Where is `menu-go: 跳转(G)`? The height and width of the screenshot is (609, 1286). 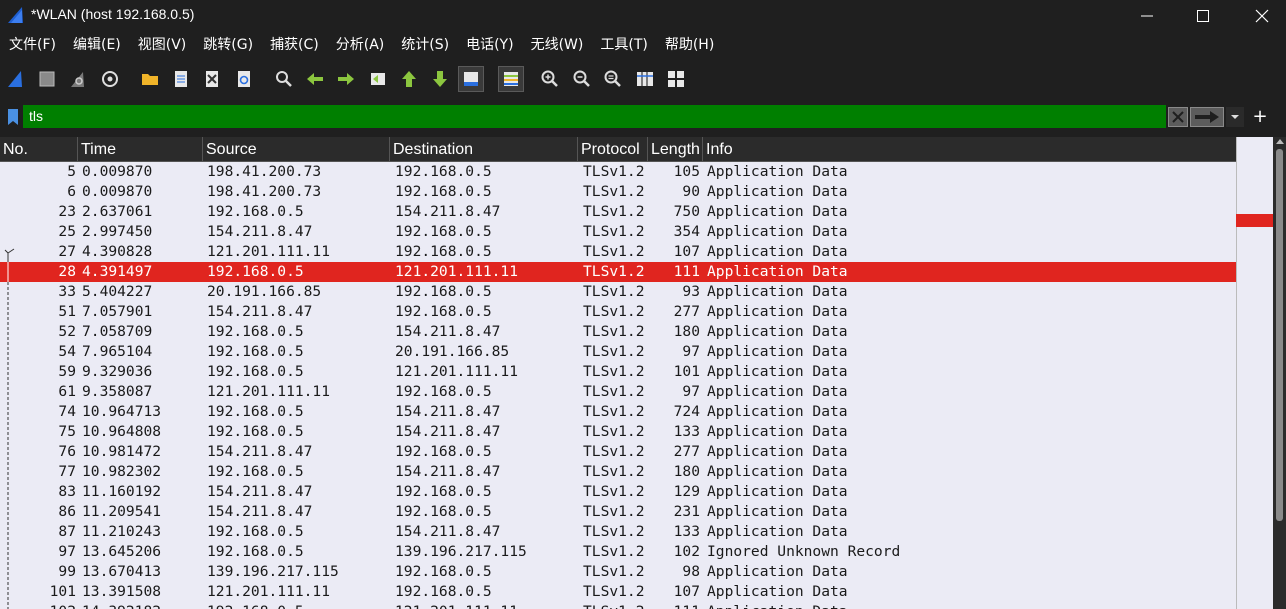 menu-go: 跳转(G) is located at coordinates (228, 45).